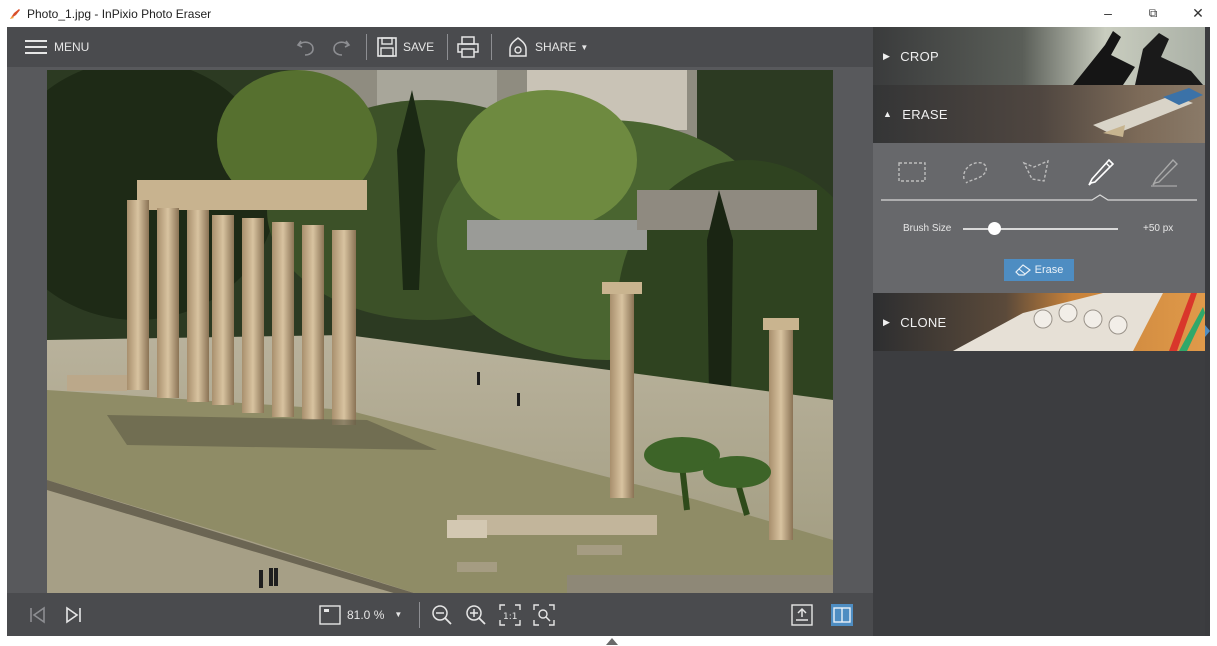 The image size is (1217, 646). I want to click on zoom-fit-button, so click(544, 614).